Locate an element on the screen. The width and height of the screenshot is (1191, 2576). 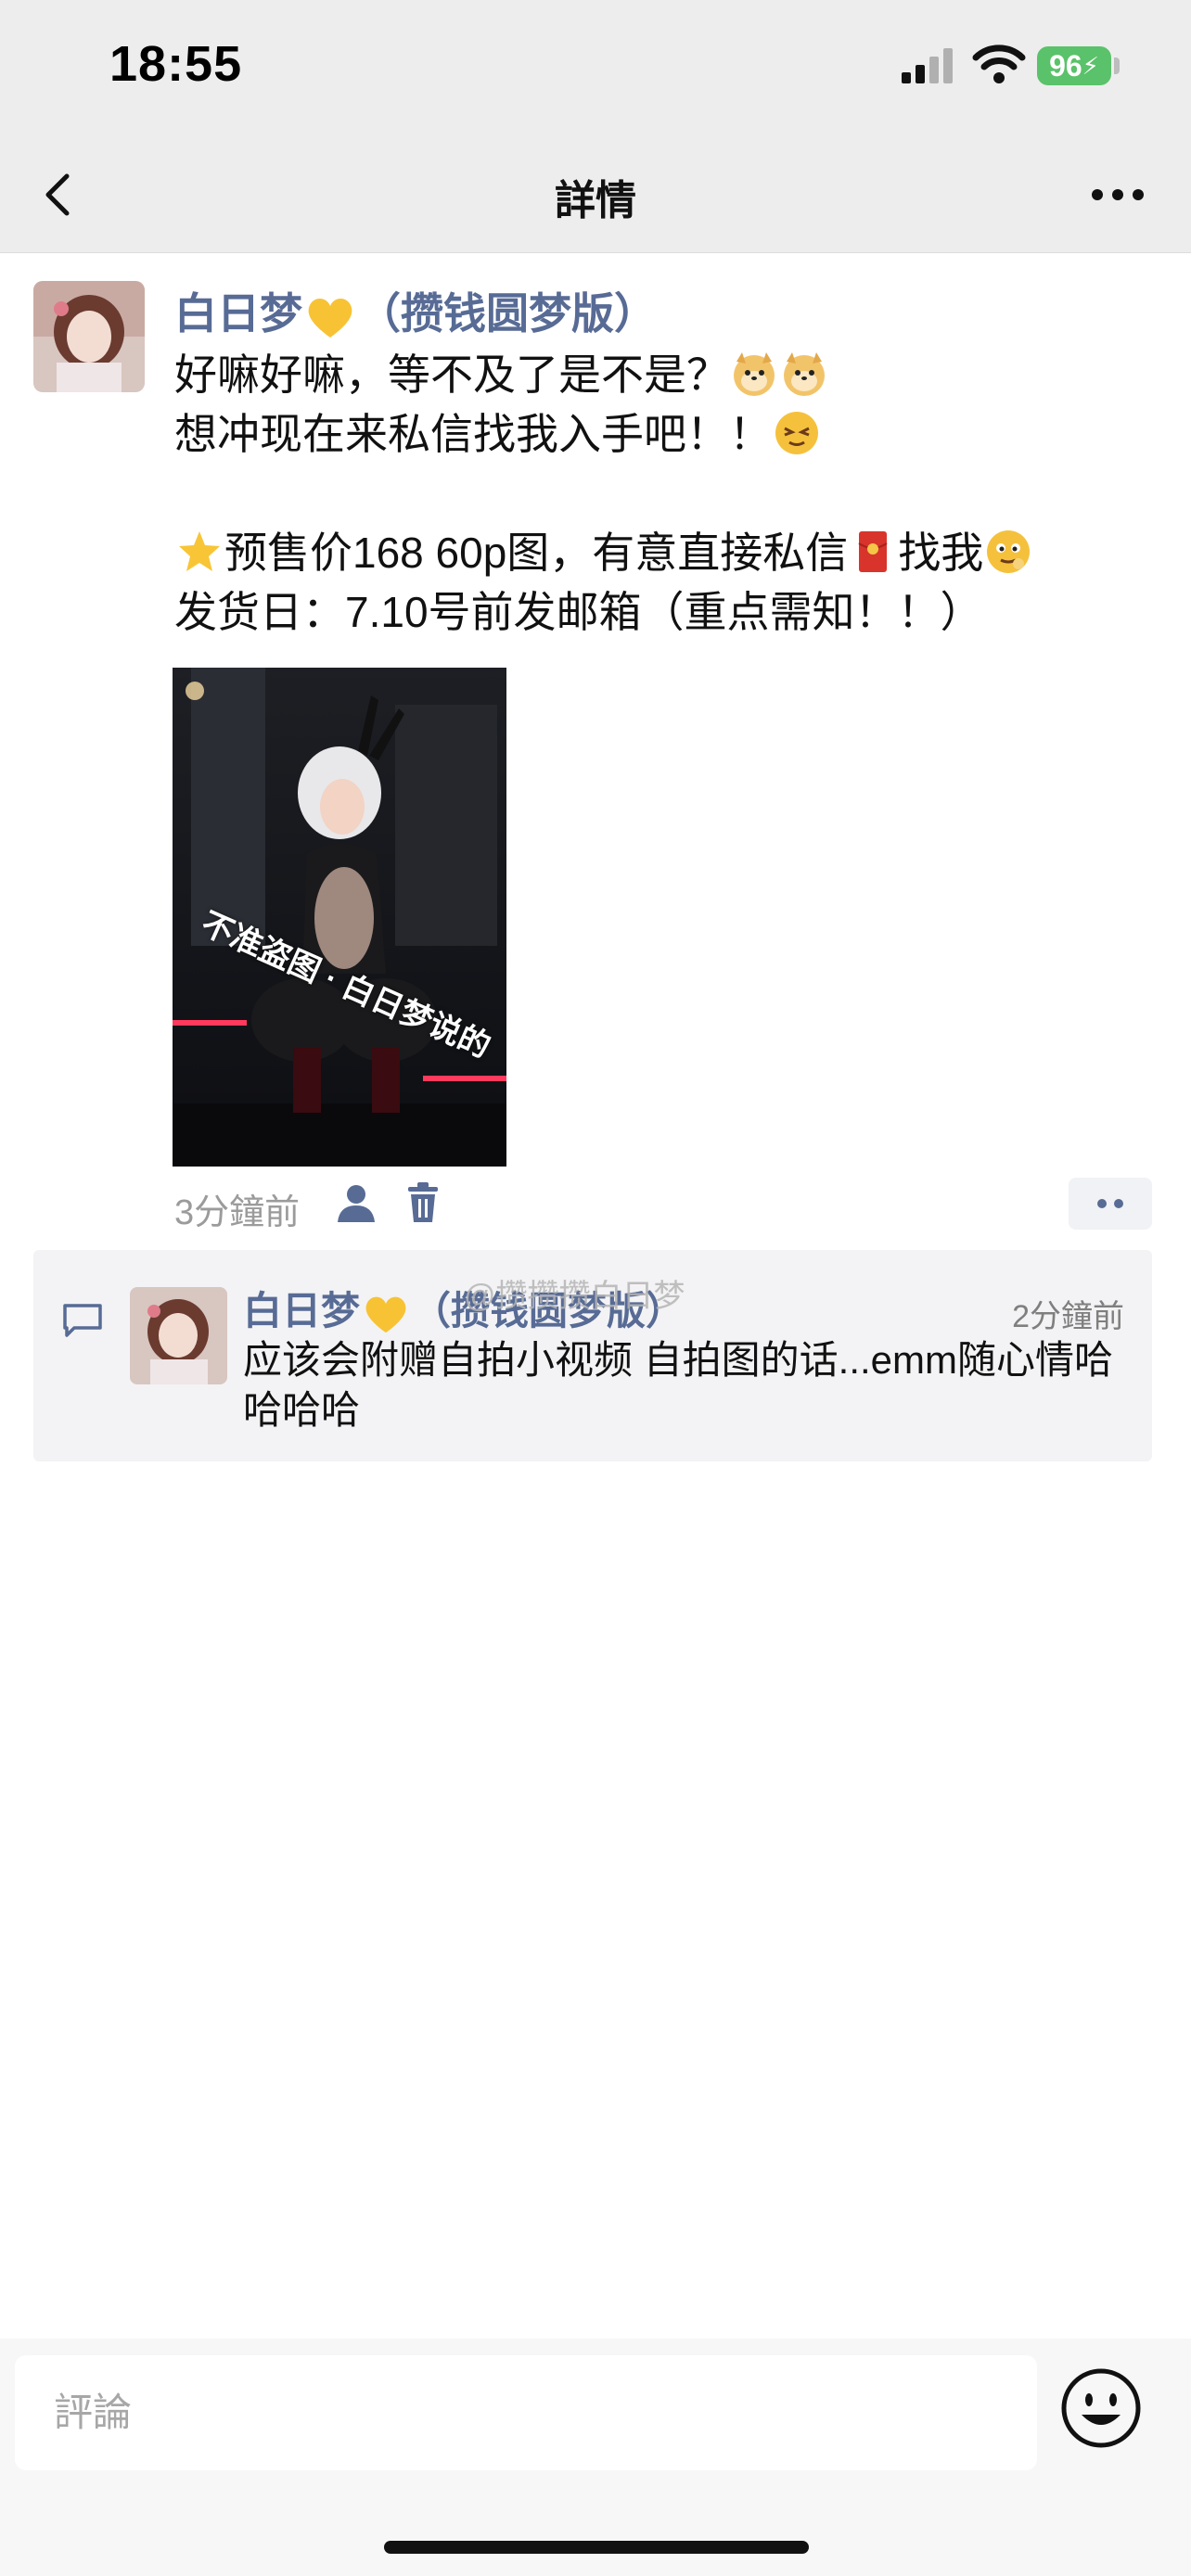
battery-indicator: 96 ⚡ is located at coordinates (1074, 66).